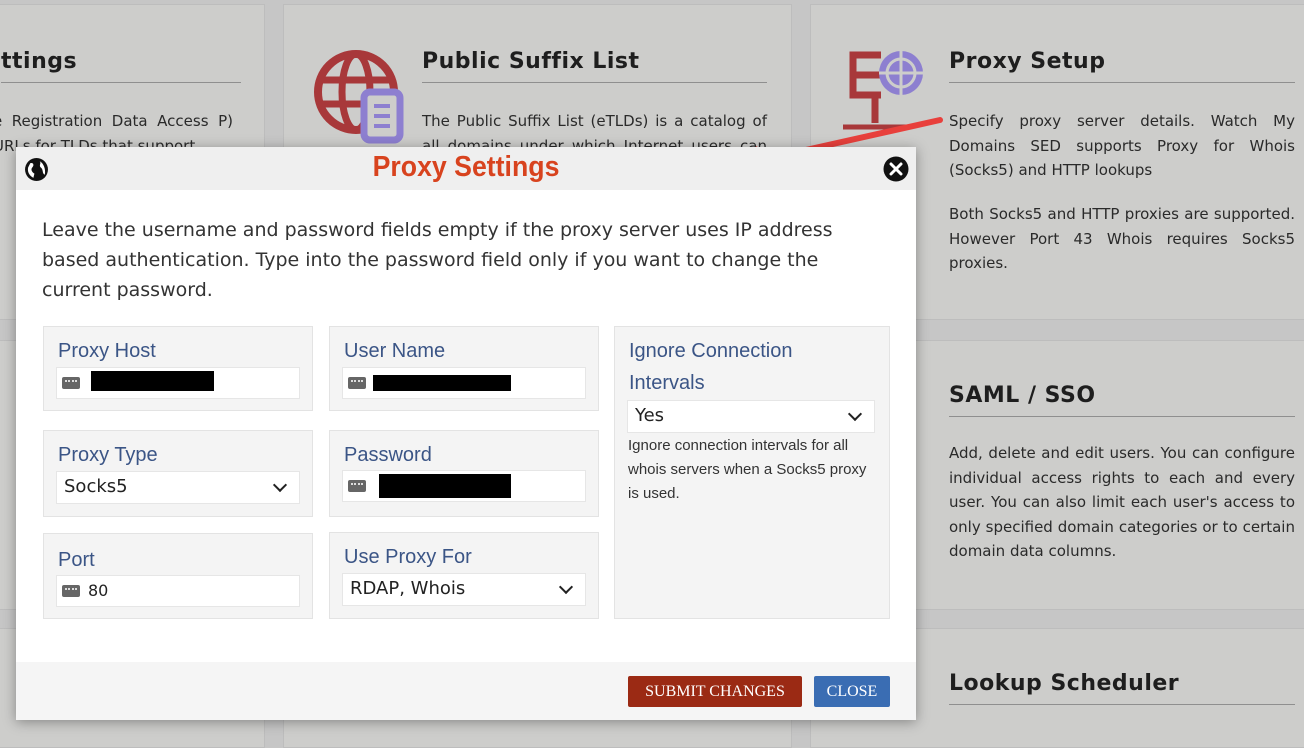 This screenshot has height=748, width=1304. Describe the element at coordinates (751, 416) in the screenshot. I see `ignore-intervals-select: Yes` at that location.